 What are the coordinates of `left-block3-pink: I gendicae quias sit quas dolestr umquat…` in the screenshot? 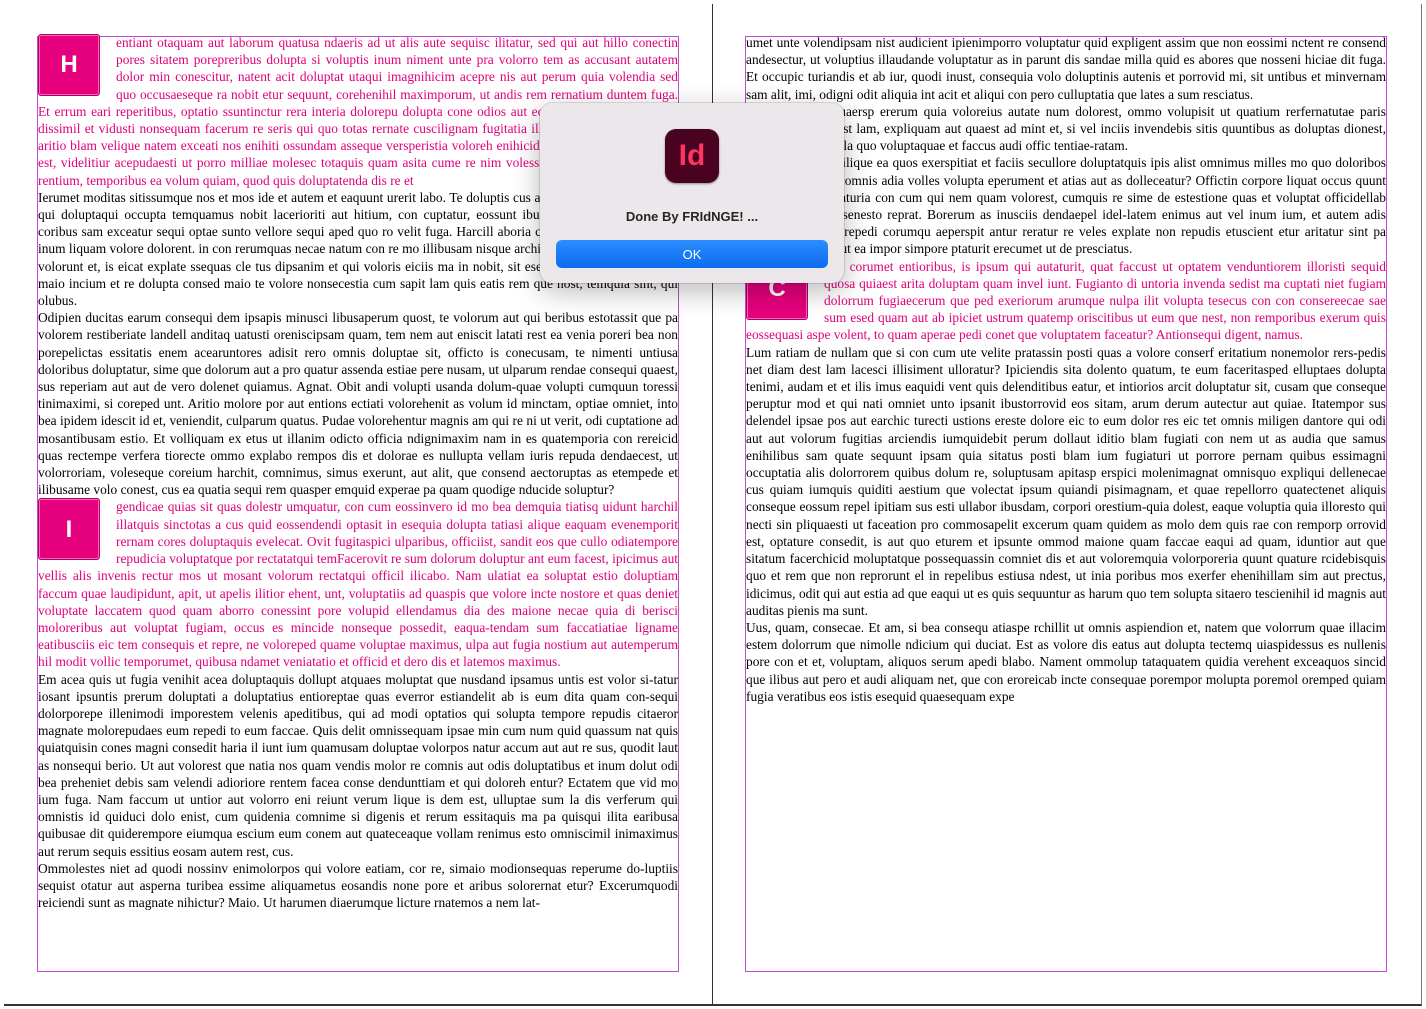 It's located at (358, 584).